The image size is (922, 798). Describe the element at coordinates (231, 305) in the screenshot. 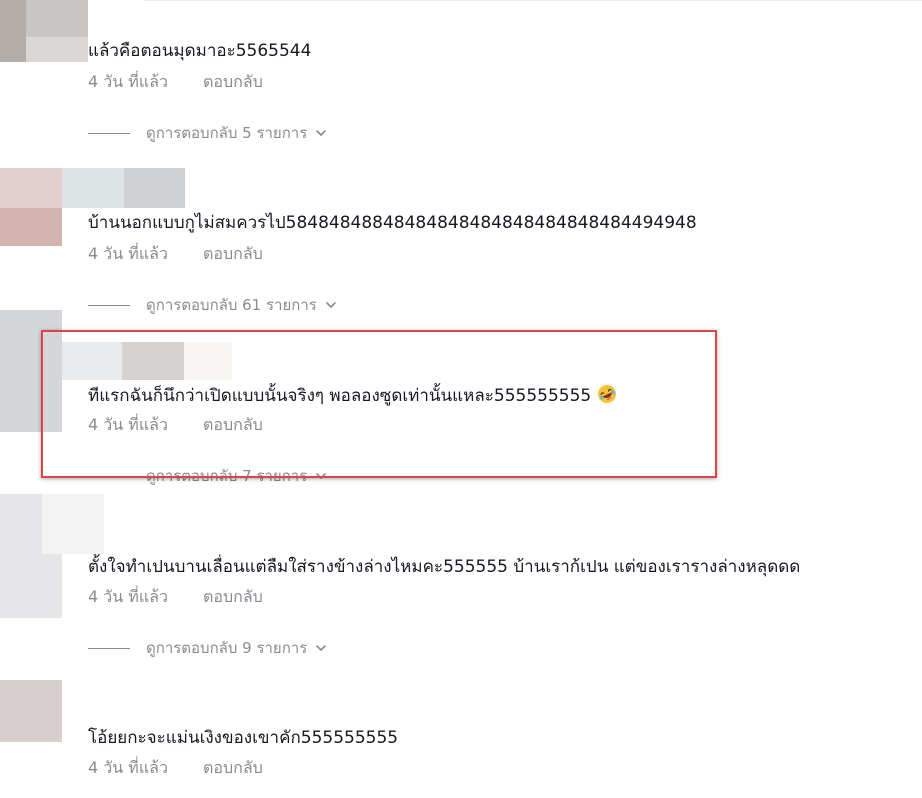

I see `view-replies-label: ดูการตอบกลับ 61 รายการ` at that location.